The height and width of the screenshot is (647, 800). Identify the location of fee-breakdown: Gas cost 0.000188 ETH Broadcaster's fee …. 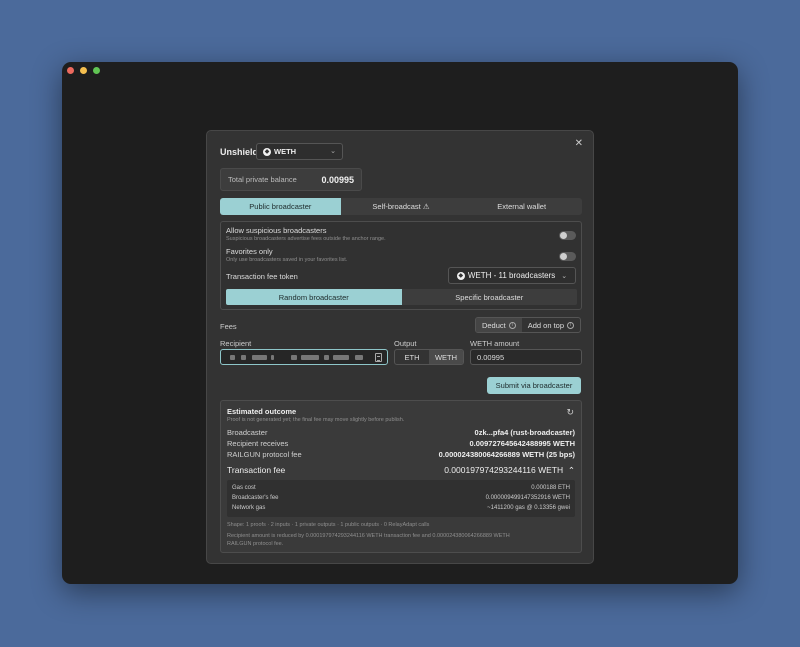
(401, 498).